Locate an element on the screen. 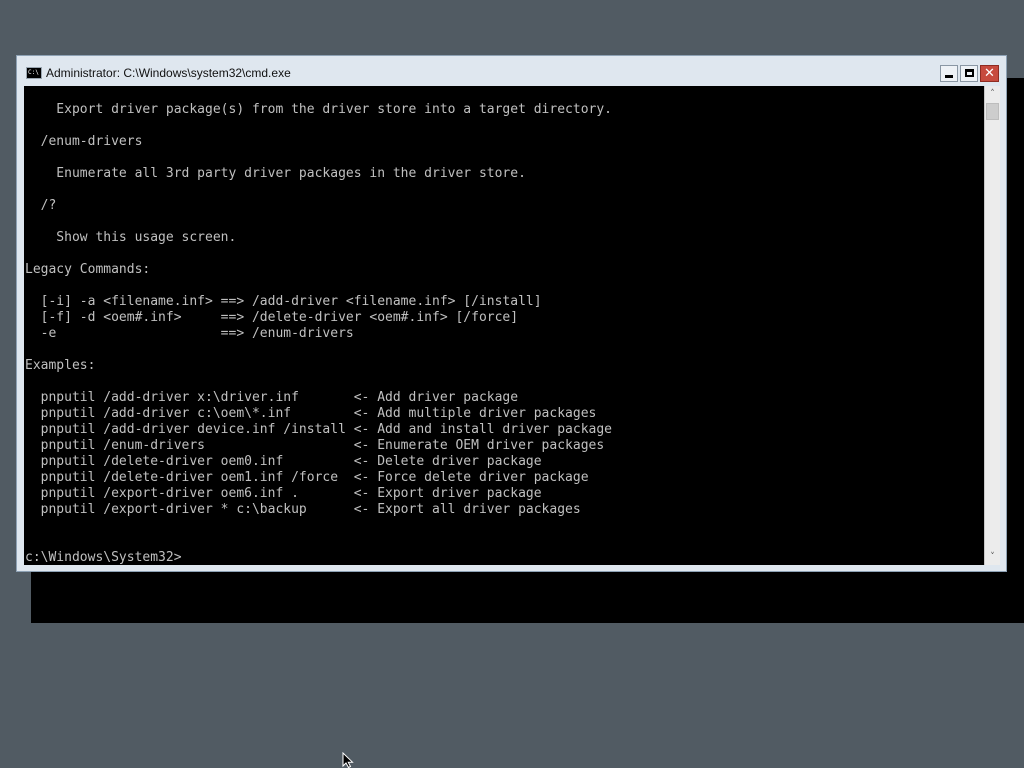 This screenshot has width=1024, height=768. close-icon: ✕ is located at coordinates (989, 73).